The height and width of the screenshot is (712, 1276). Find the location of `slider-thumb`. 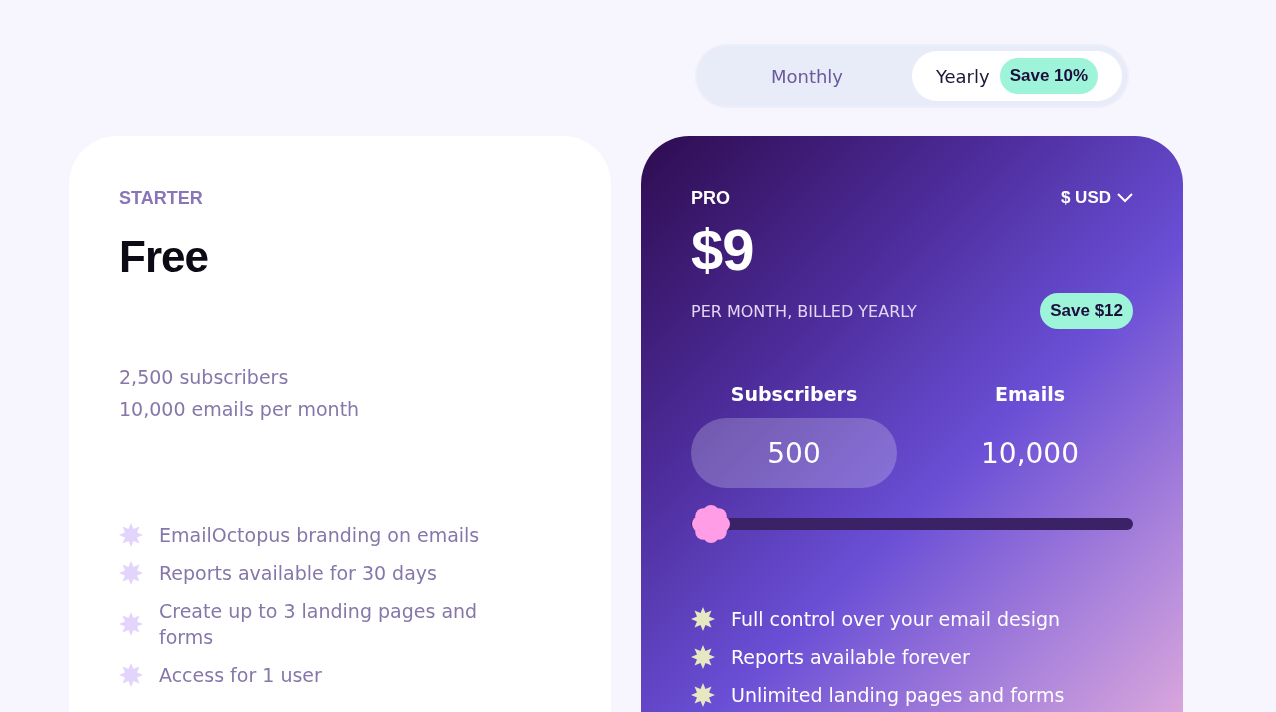

slider-thumb is located at coordinates (711, 524).